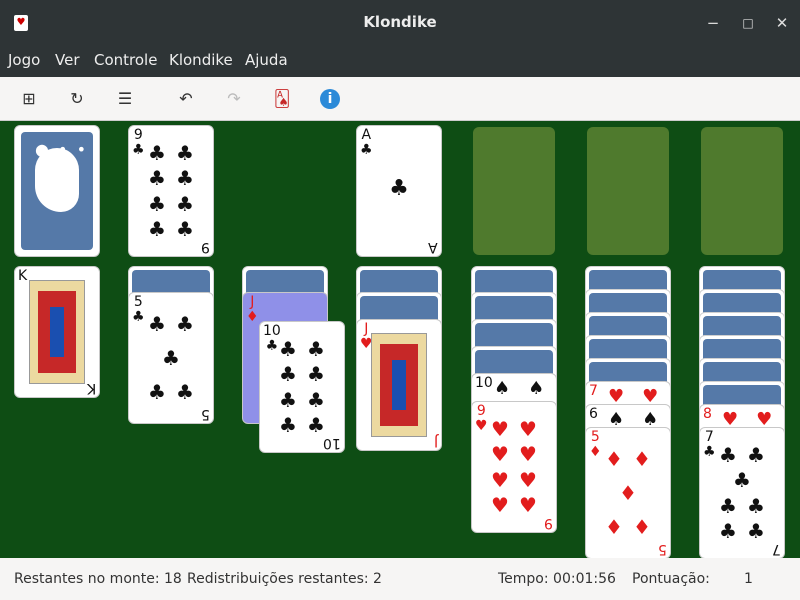 The height and width of the screenshot is (600, 800). What do you see at coordinates (400, 61) in the screenshot?
I see `menubar: Jogo Ver Controle Klondike Ajuda` at bounding box center [400, 61].